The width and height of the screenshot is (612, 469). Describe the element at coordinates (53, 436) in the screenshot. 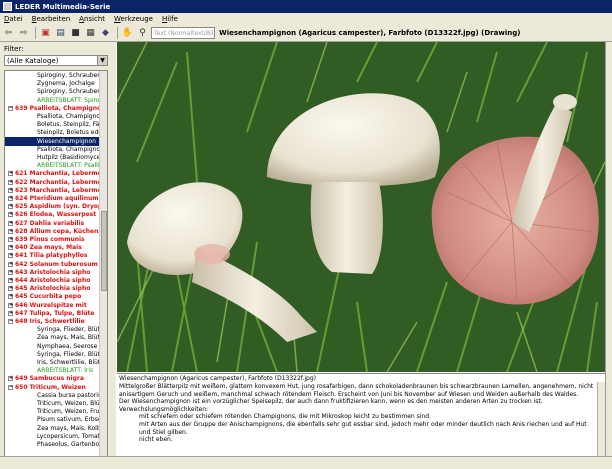

I see `tree-item: Lycopersicum, Tomate` at that location.